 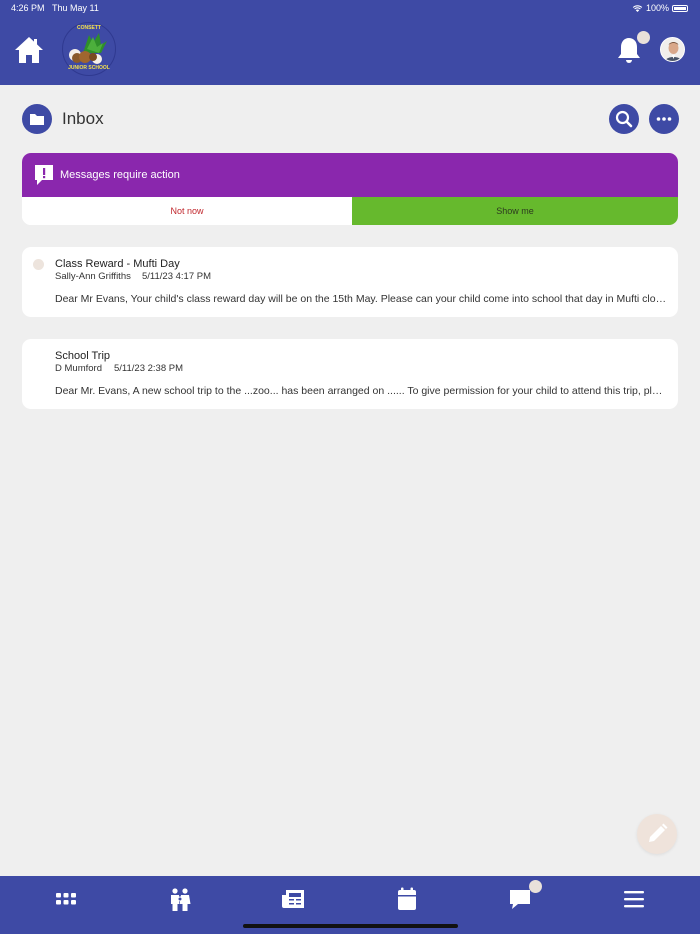 I want to click on folder-button, so click(x=37, y=119).